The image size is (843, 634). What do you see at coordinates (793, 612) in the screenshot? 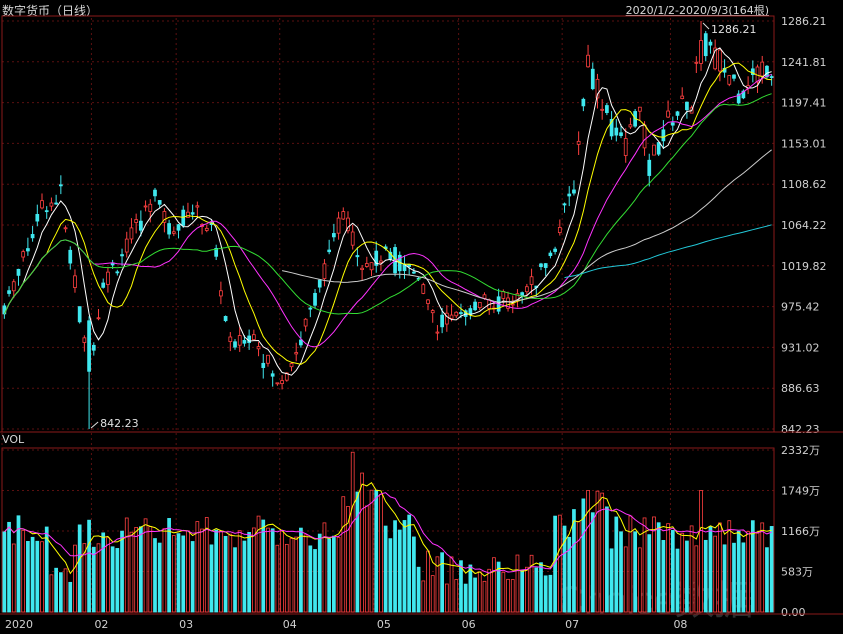
I see `volume-axis-tick: 0.00` at bounding box center [793, 612].